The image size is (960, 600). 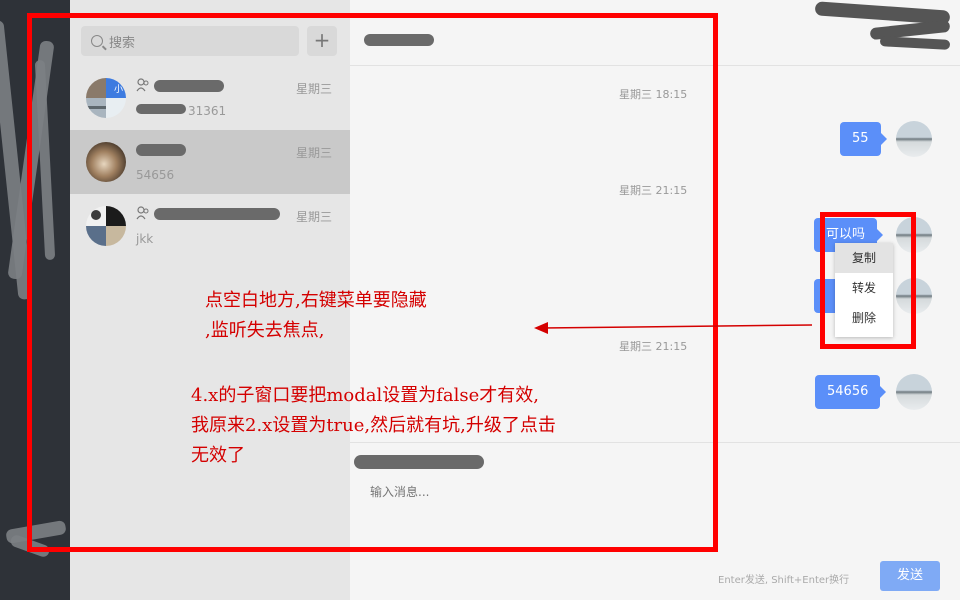 What do you see at coordinates (365, 395) in the screenshot?
I see `annotation-line: 4.x的子窗口要把modal设置为false才有效,` at bounding box center [365, 395].